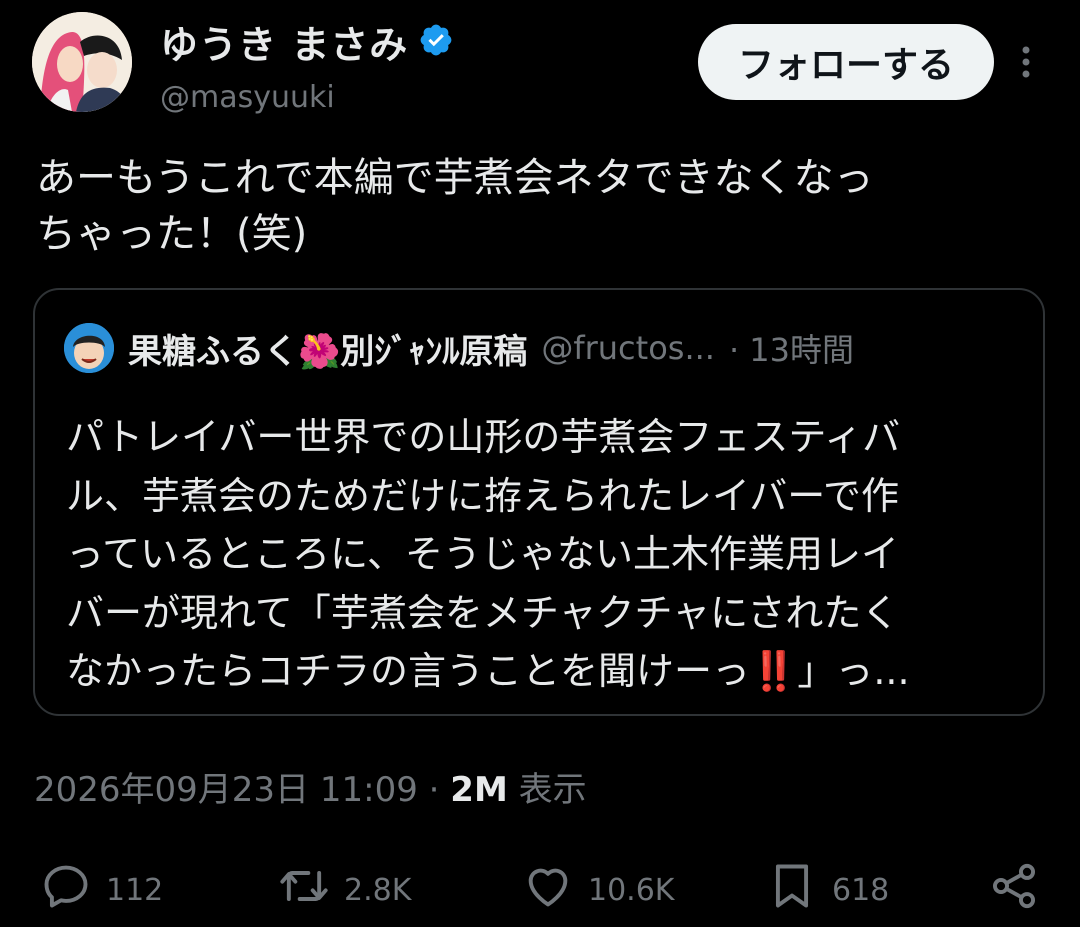 Image resolution: width=1080 pixels, height=927 pixels. What do you see at coordinates (792, 890) in the screenshot?
I see `bookmark-icon` at bounding box center [792, 890].